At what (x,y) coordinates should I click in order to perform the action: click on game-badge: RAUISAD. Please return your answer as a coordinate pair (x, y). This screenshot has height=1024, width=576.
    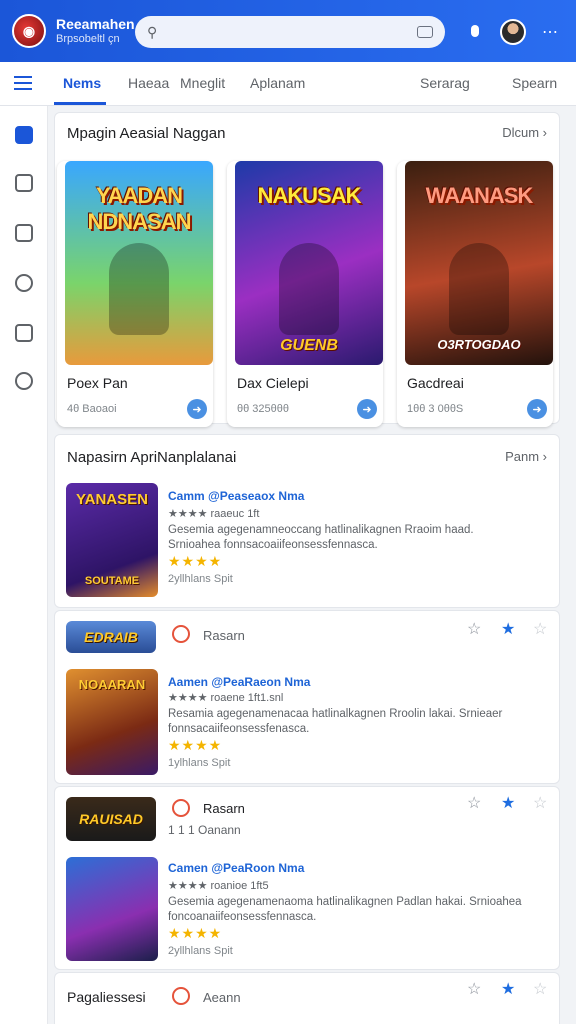
    Looking at the image, I should click on (111, 819).